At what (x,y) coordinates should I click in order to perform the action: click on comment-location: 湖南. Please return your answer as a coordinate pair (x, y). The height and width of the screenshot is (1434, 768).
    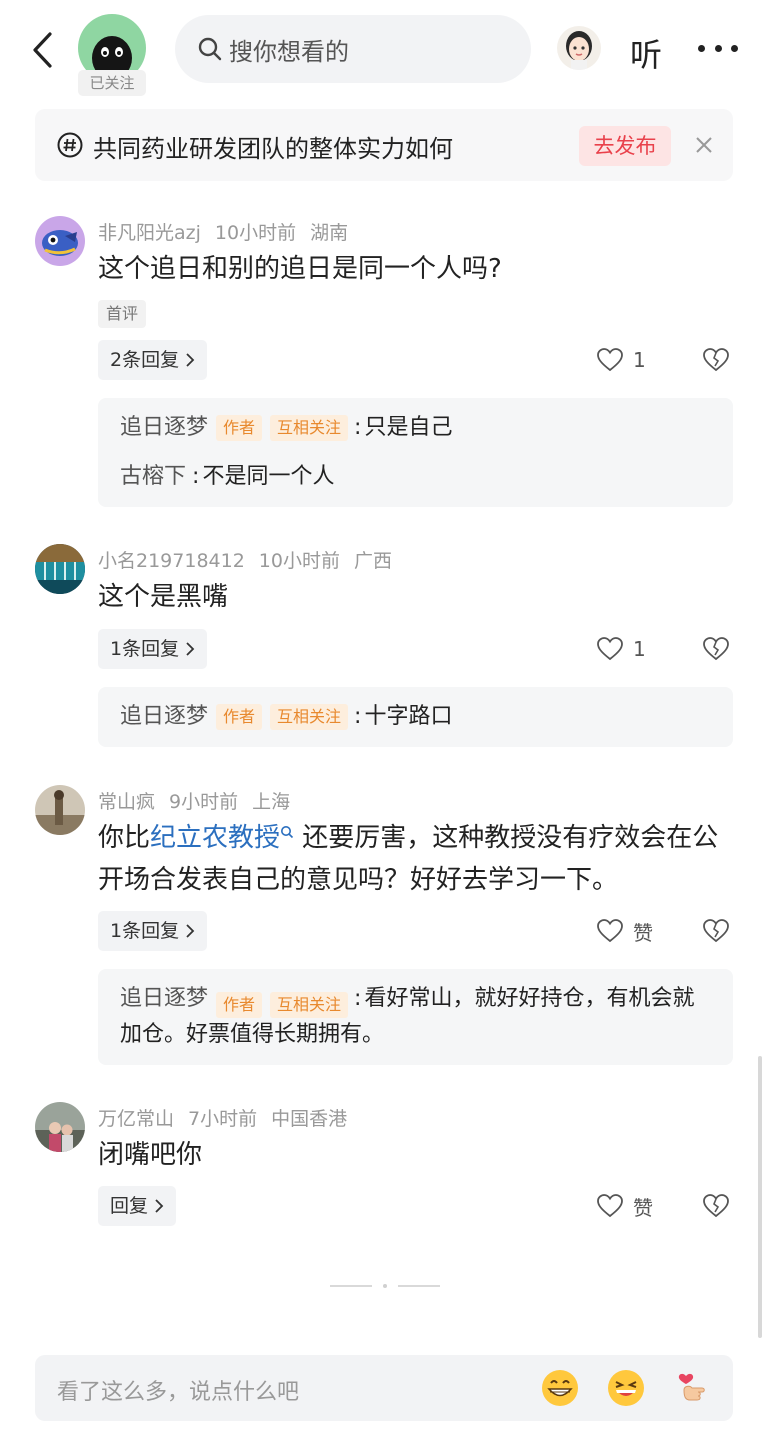
    Looking at the image, I should click on (329, 233).